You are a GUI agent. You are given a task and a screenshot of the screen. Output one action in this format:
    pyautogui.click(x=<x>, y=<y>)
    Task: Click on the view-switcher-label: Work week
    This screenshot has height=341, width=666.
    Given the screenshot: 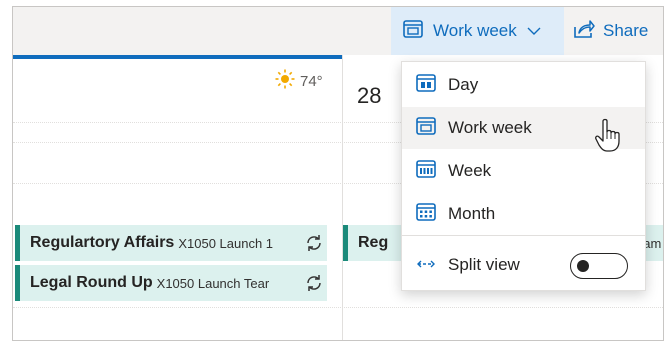 What is the action you would take?
    pyautogui.click(x=475, y=30)
    